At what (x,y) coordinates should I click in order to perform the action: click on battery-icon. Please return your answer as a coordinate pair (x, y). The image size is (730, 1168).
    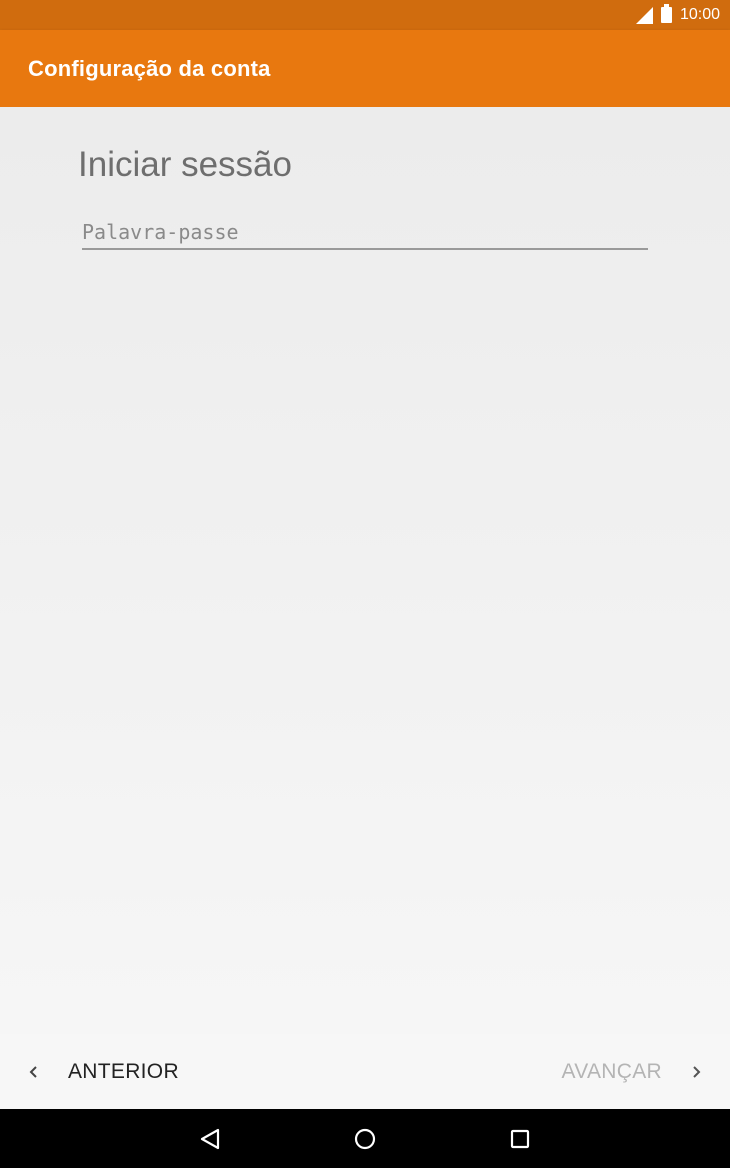
    Looking at the image, I should click on (666, 13).